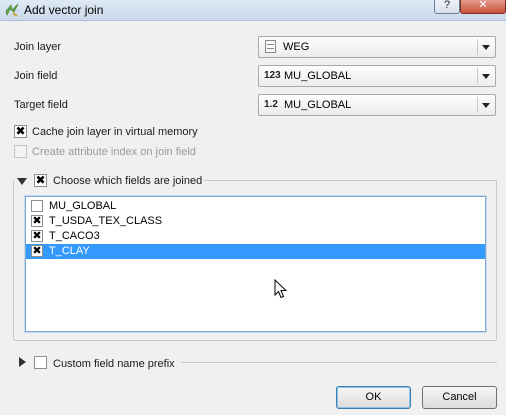 The width and height of the screenshot is (506, 415). What do you see at coordinates (447, 7) in the screenshot?
I see `help-button: ?` at bounding box center [447, 7].